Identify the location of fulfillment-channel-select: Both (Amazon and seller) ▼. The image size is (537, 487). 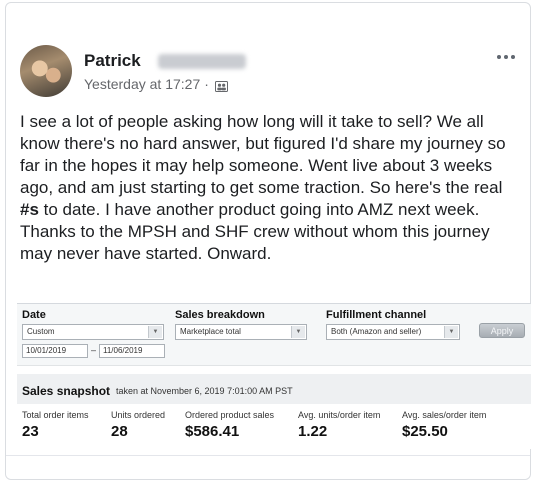
(393, 332).